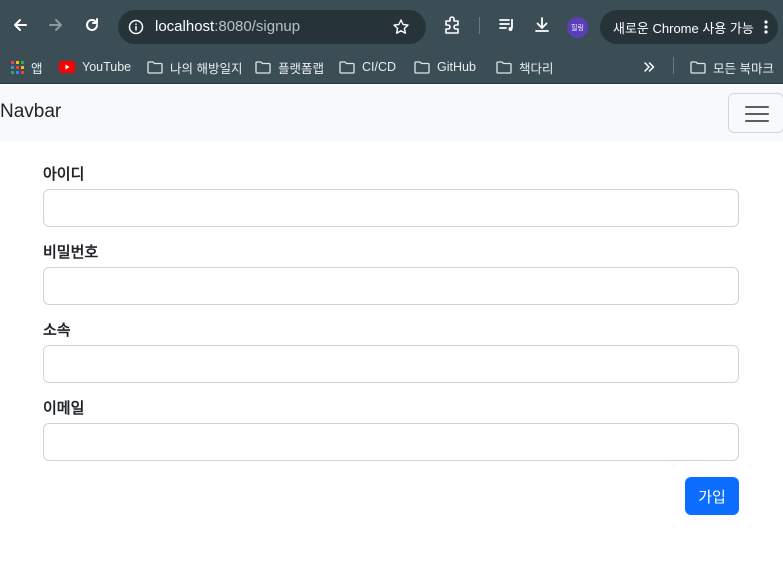 The image size is (783, 561). I want to click on bookmark-apps: 앱, so click(27, 67).